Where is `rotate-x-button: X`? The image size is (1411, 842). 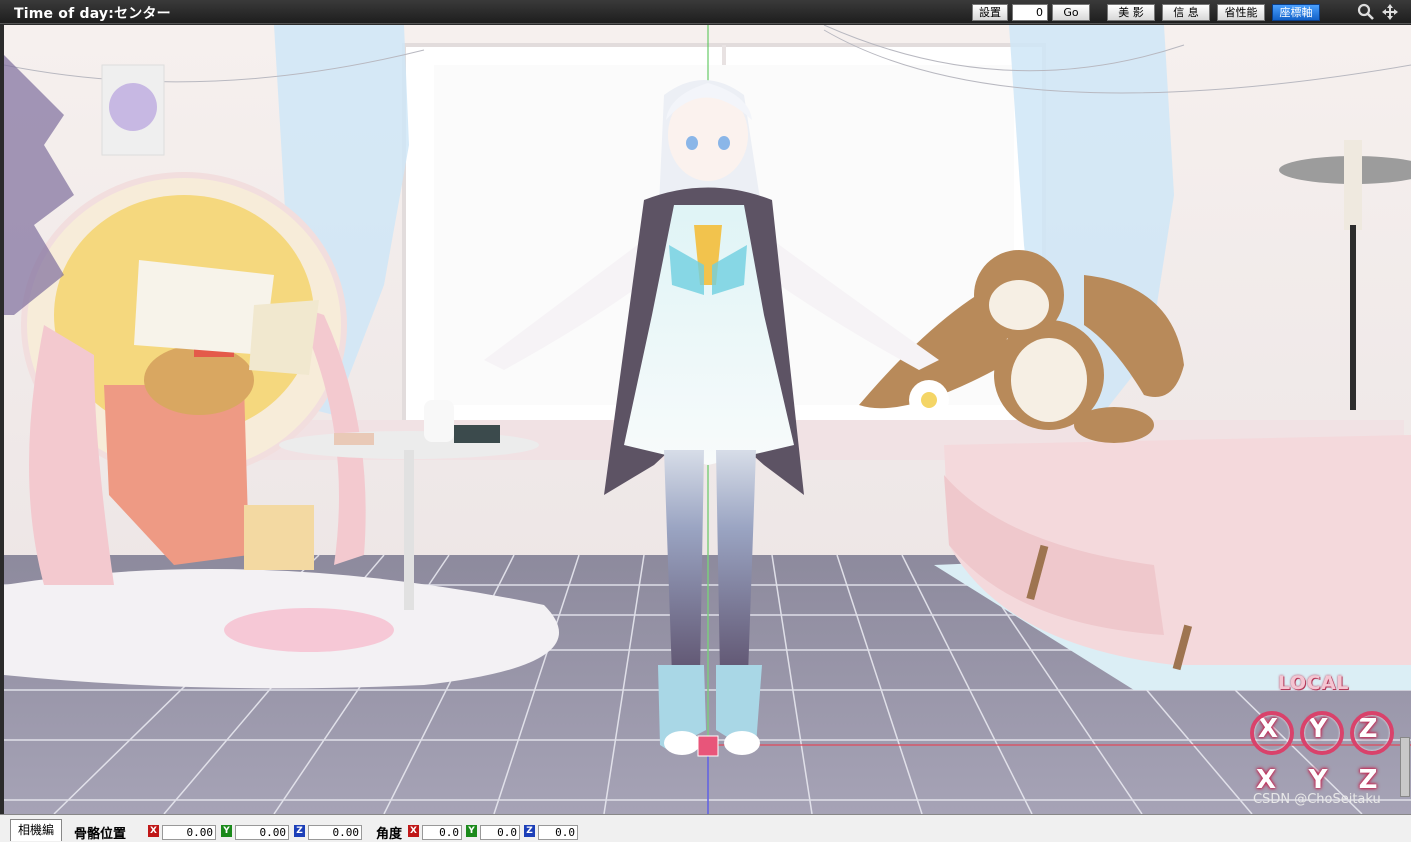 rotate-x-button: X is located at coordinates (1271, 733).